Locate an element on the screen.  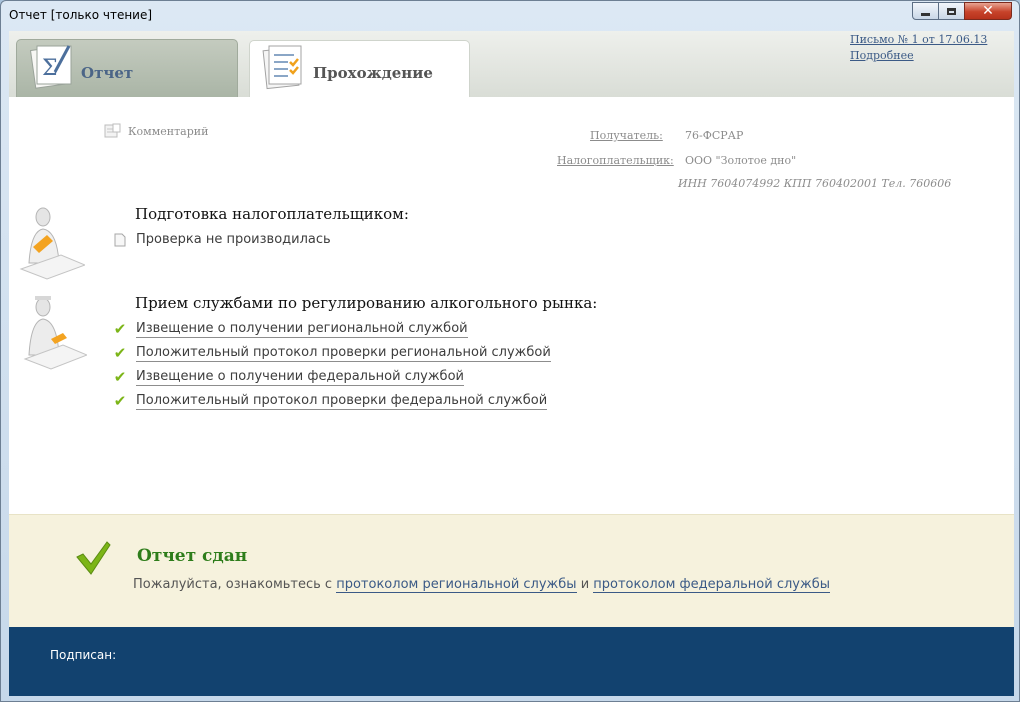
taxpayer-value: ООО "Золотое дно" is located at coordinates (741, 160).